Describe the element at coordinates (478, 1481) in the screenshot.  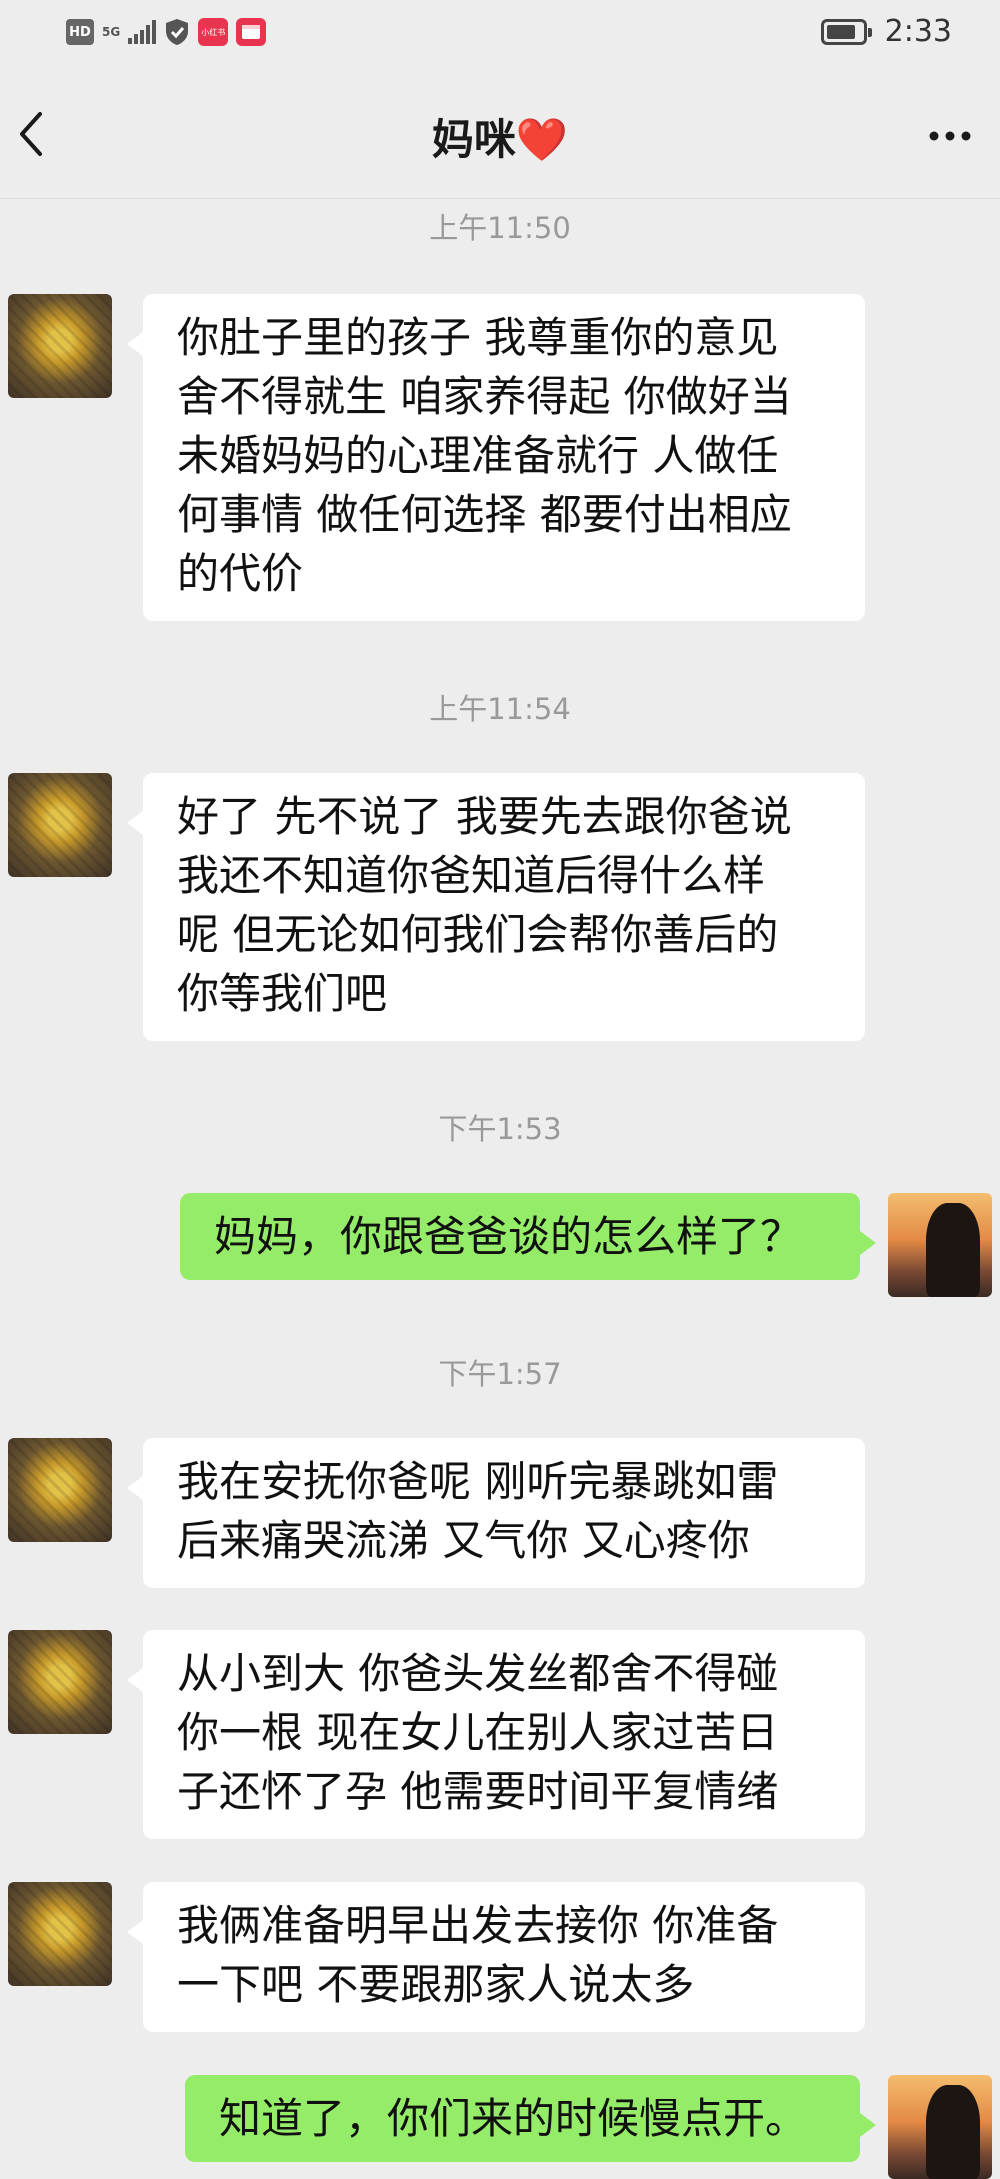
I see `message-line: 我在安抚你爸呢 刚听完暴跳如雷` at that location.